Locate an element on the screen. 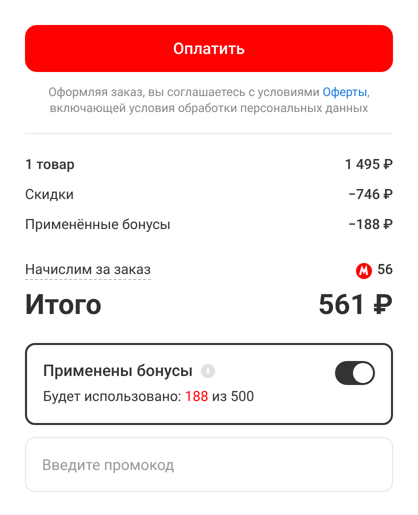 The width and height of the screenshot is (418, 515). bonus-coin-icon is located at coordinates (364, 270).